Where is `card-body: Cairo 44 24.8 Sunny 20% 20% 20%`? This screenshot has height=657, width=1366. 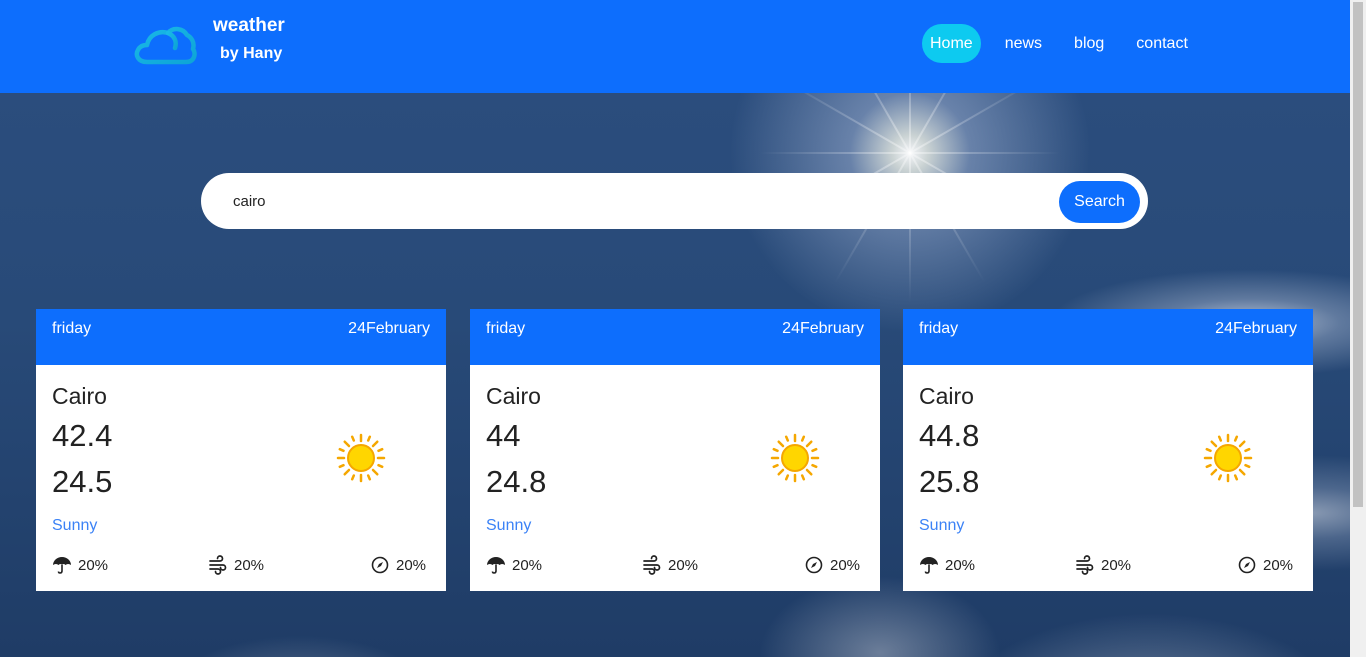 card-body: Cairo 44 24.8 Sunny 20% 20% 20% is located at coordinates (675, 470).